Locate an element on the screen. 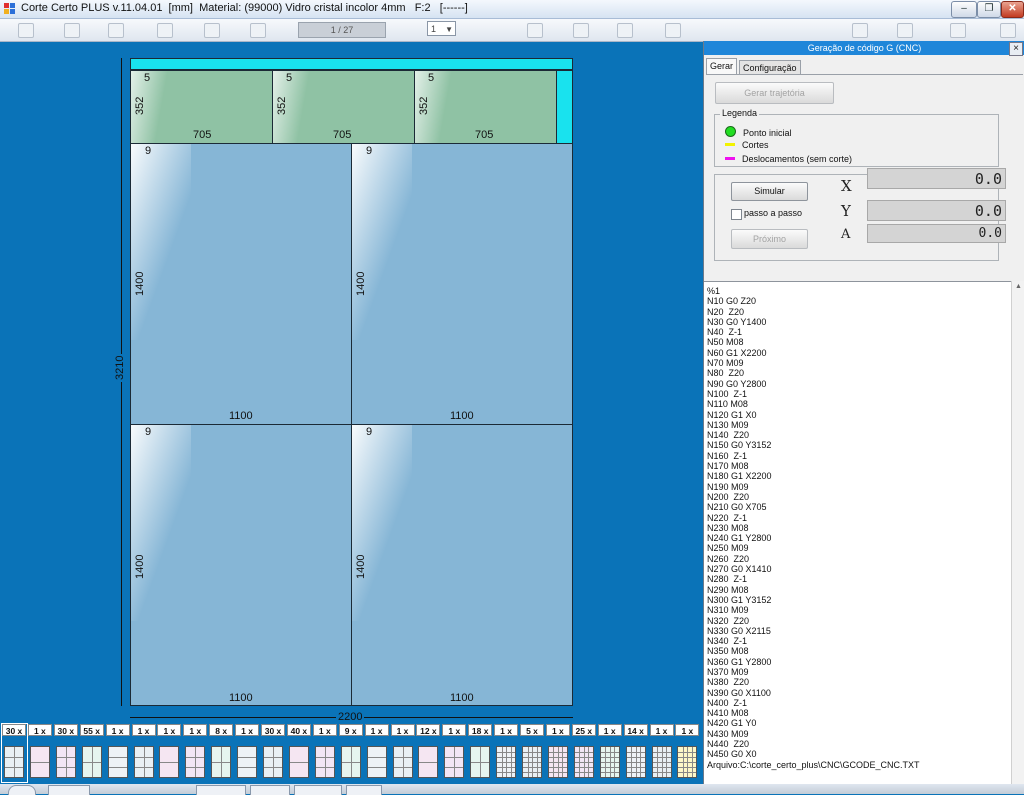  panel-close-button: × is located at coordinates (1016, 49).